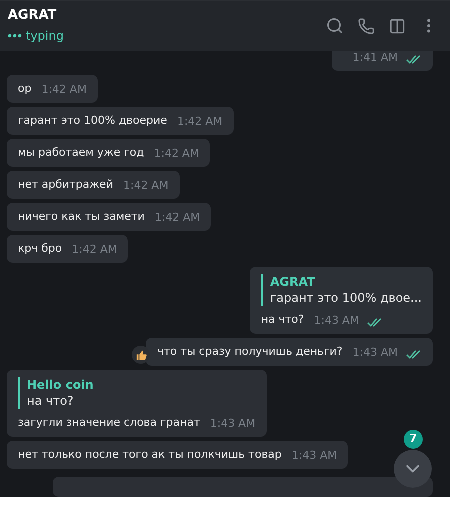 Image resolution: width=450 pixels, height=526 pixels. I want to click on message-text: ничего как ты замети, so click(81, 217).